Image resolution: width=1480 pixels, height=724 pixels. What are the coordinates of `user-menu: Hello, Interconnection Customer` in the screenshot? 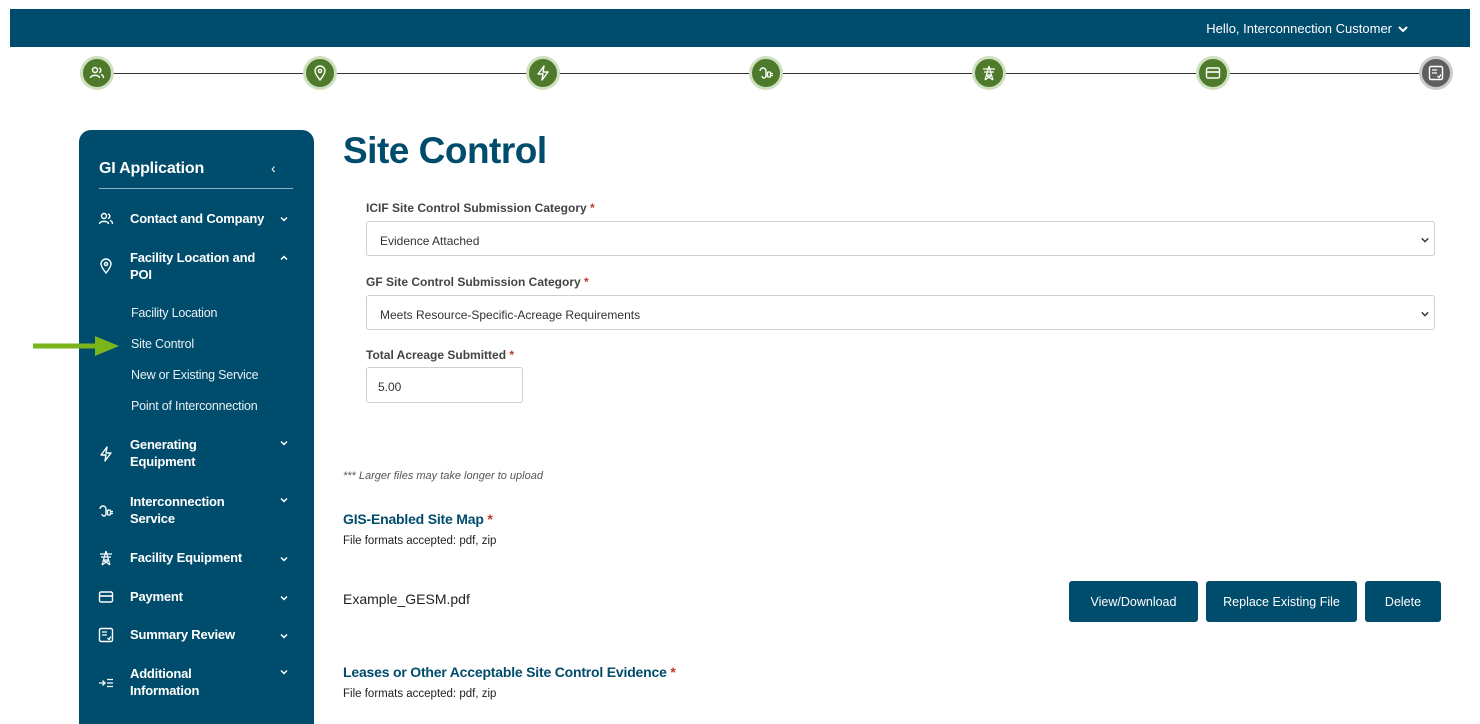 It's located at (1307, 28).